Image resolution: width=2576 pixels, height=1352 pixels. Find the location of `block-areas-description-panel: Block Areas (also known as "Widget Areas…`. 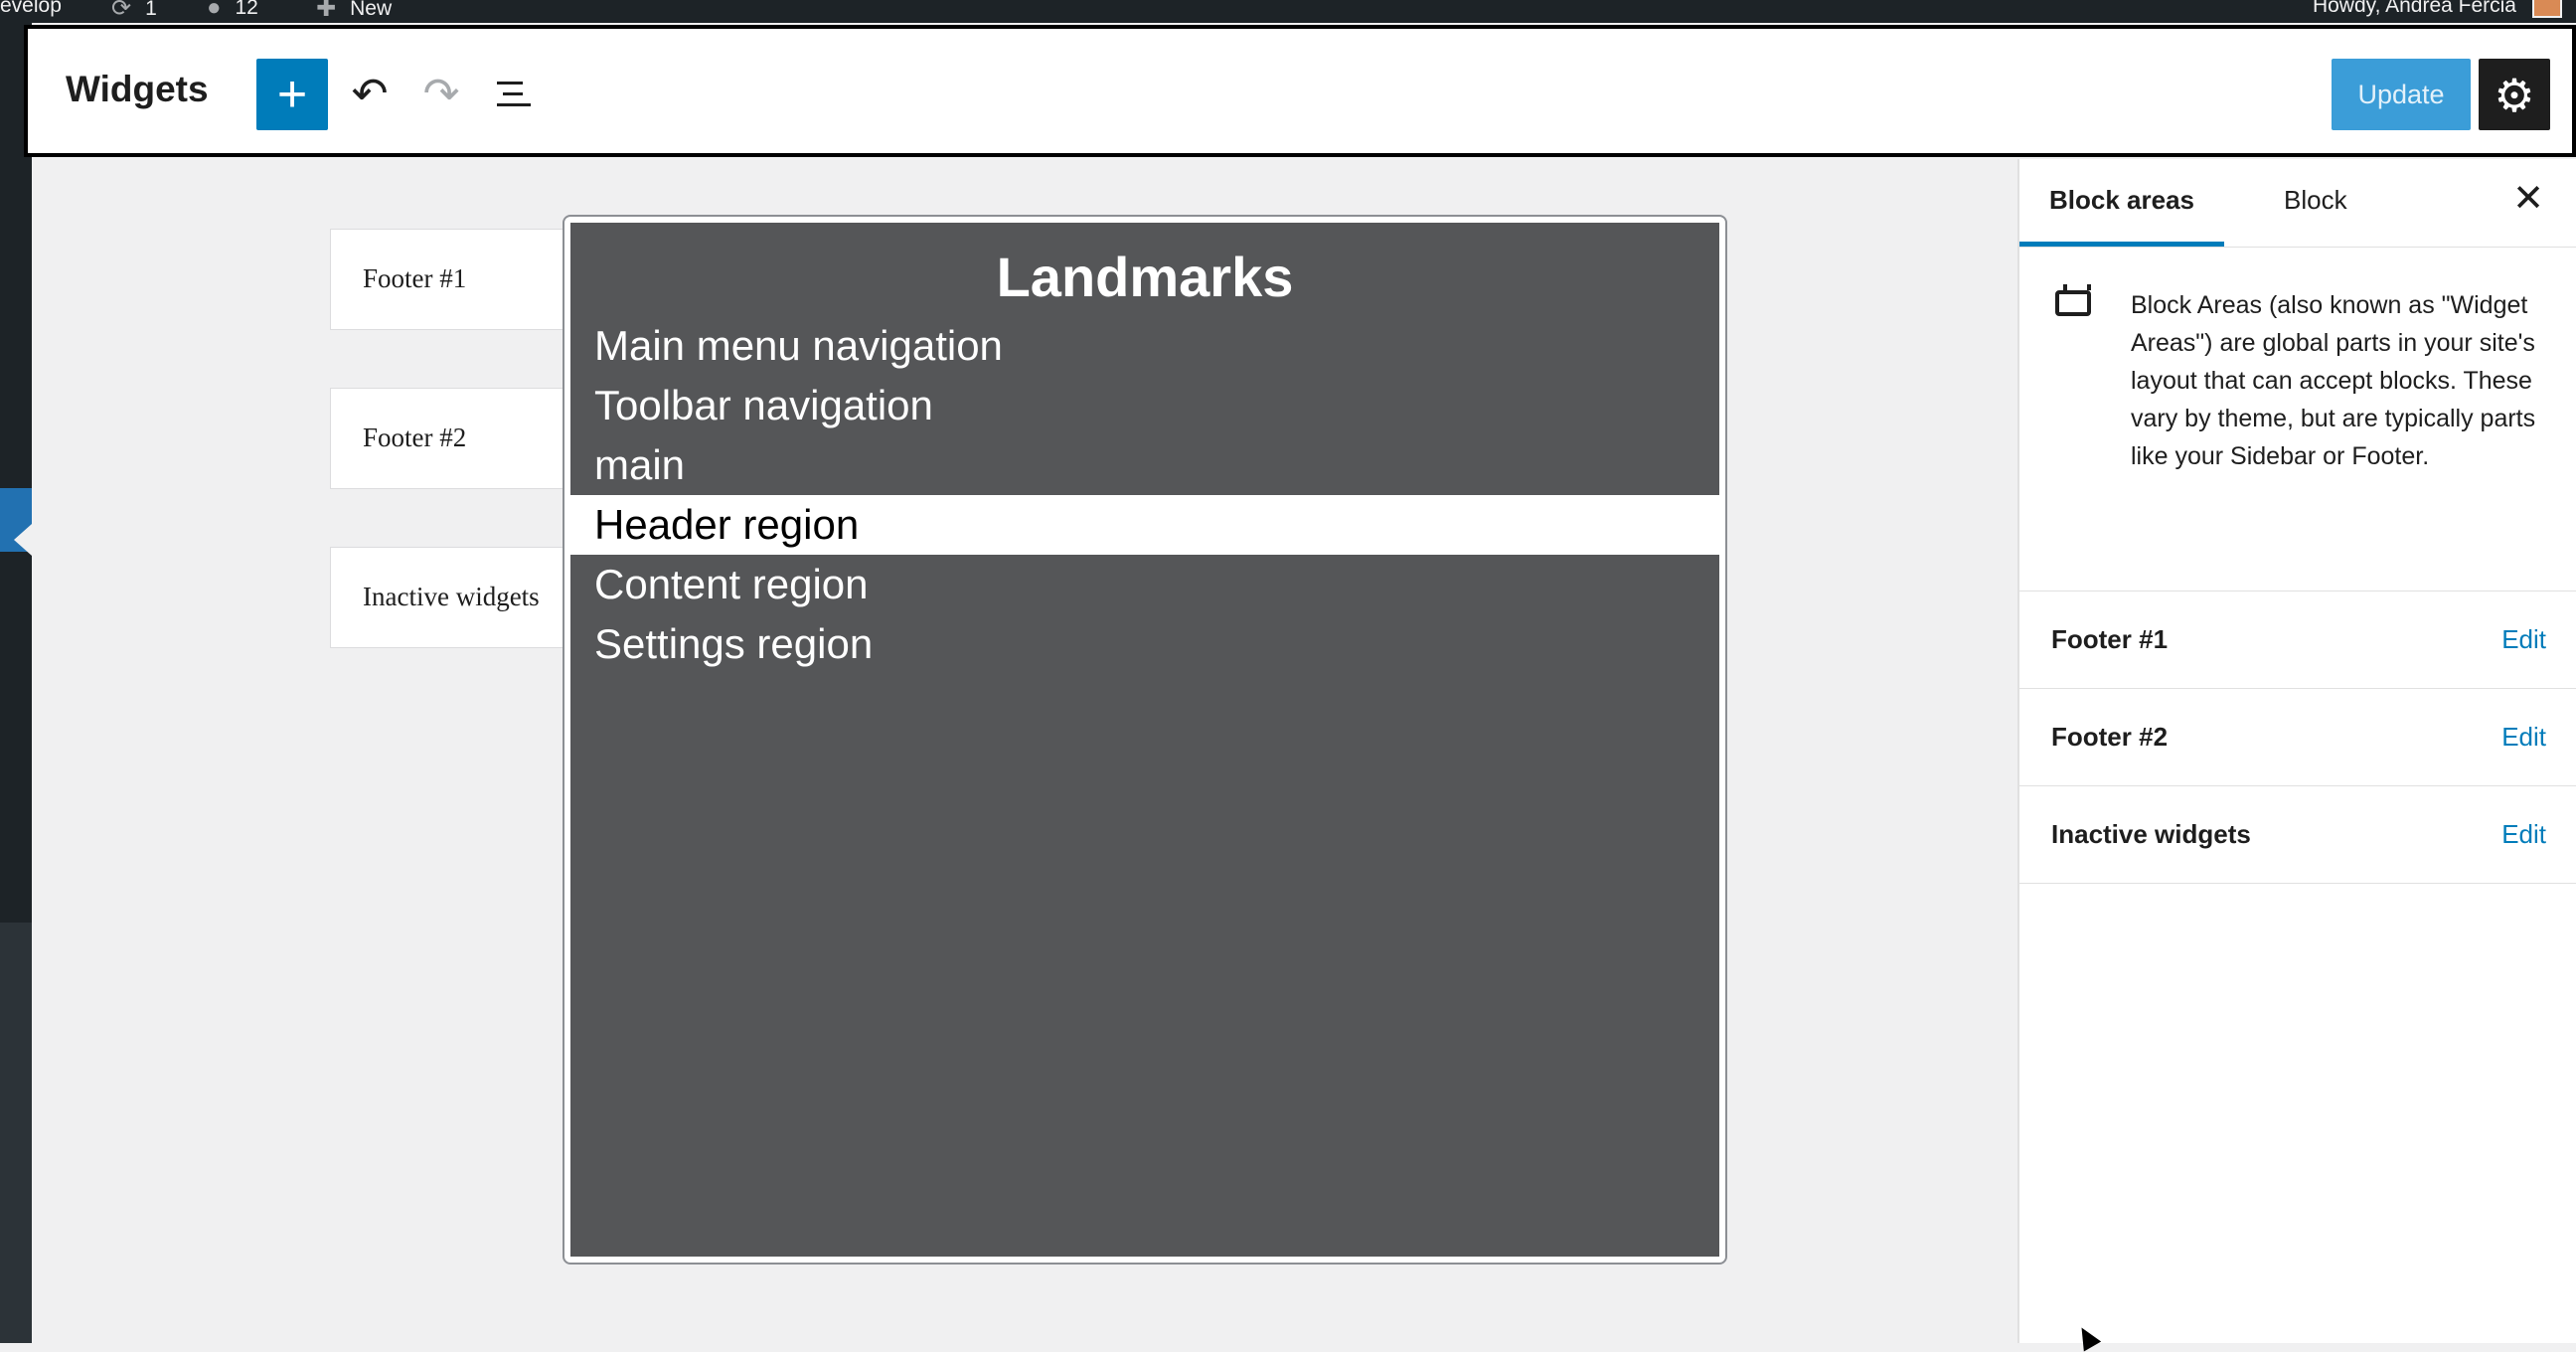

block-areas-description-panel: Block Areas (also known as "Widget Areas… is located at coordinates (2297, 419).